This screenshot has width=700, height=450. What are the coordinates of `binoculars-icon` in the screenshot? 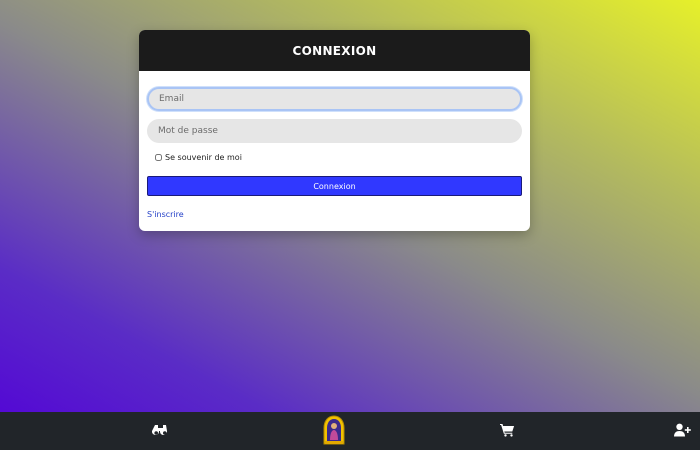 It's located at (160, 430).